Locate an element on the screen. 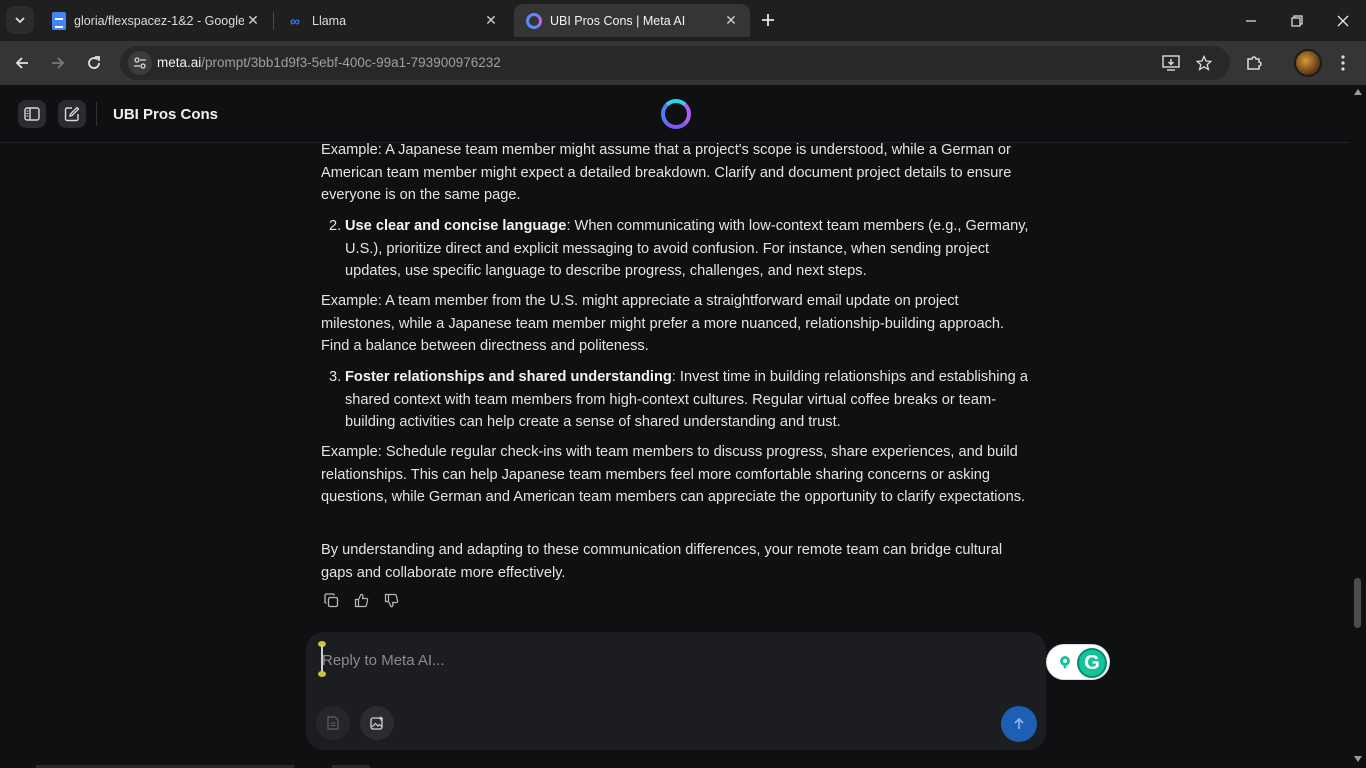  google-docs-icon is located at coordinates (59, 20).